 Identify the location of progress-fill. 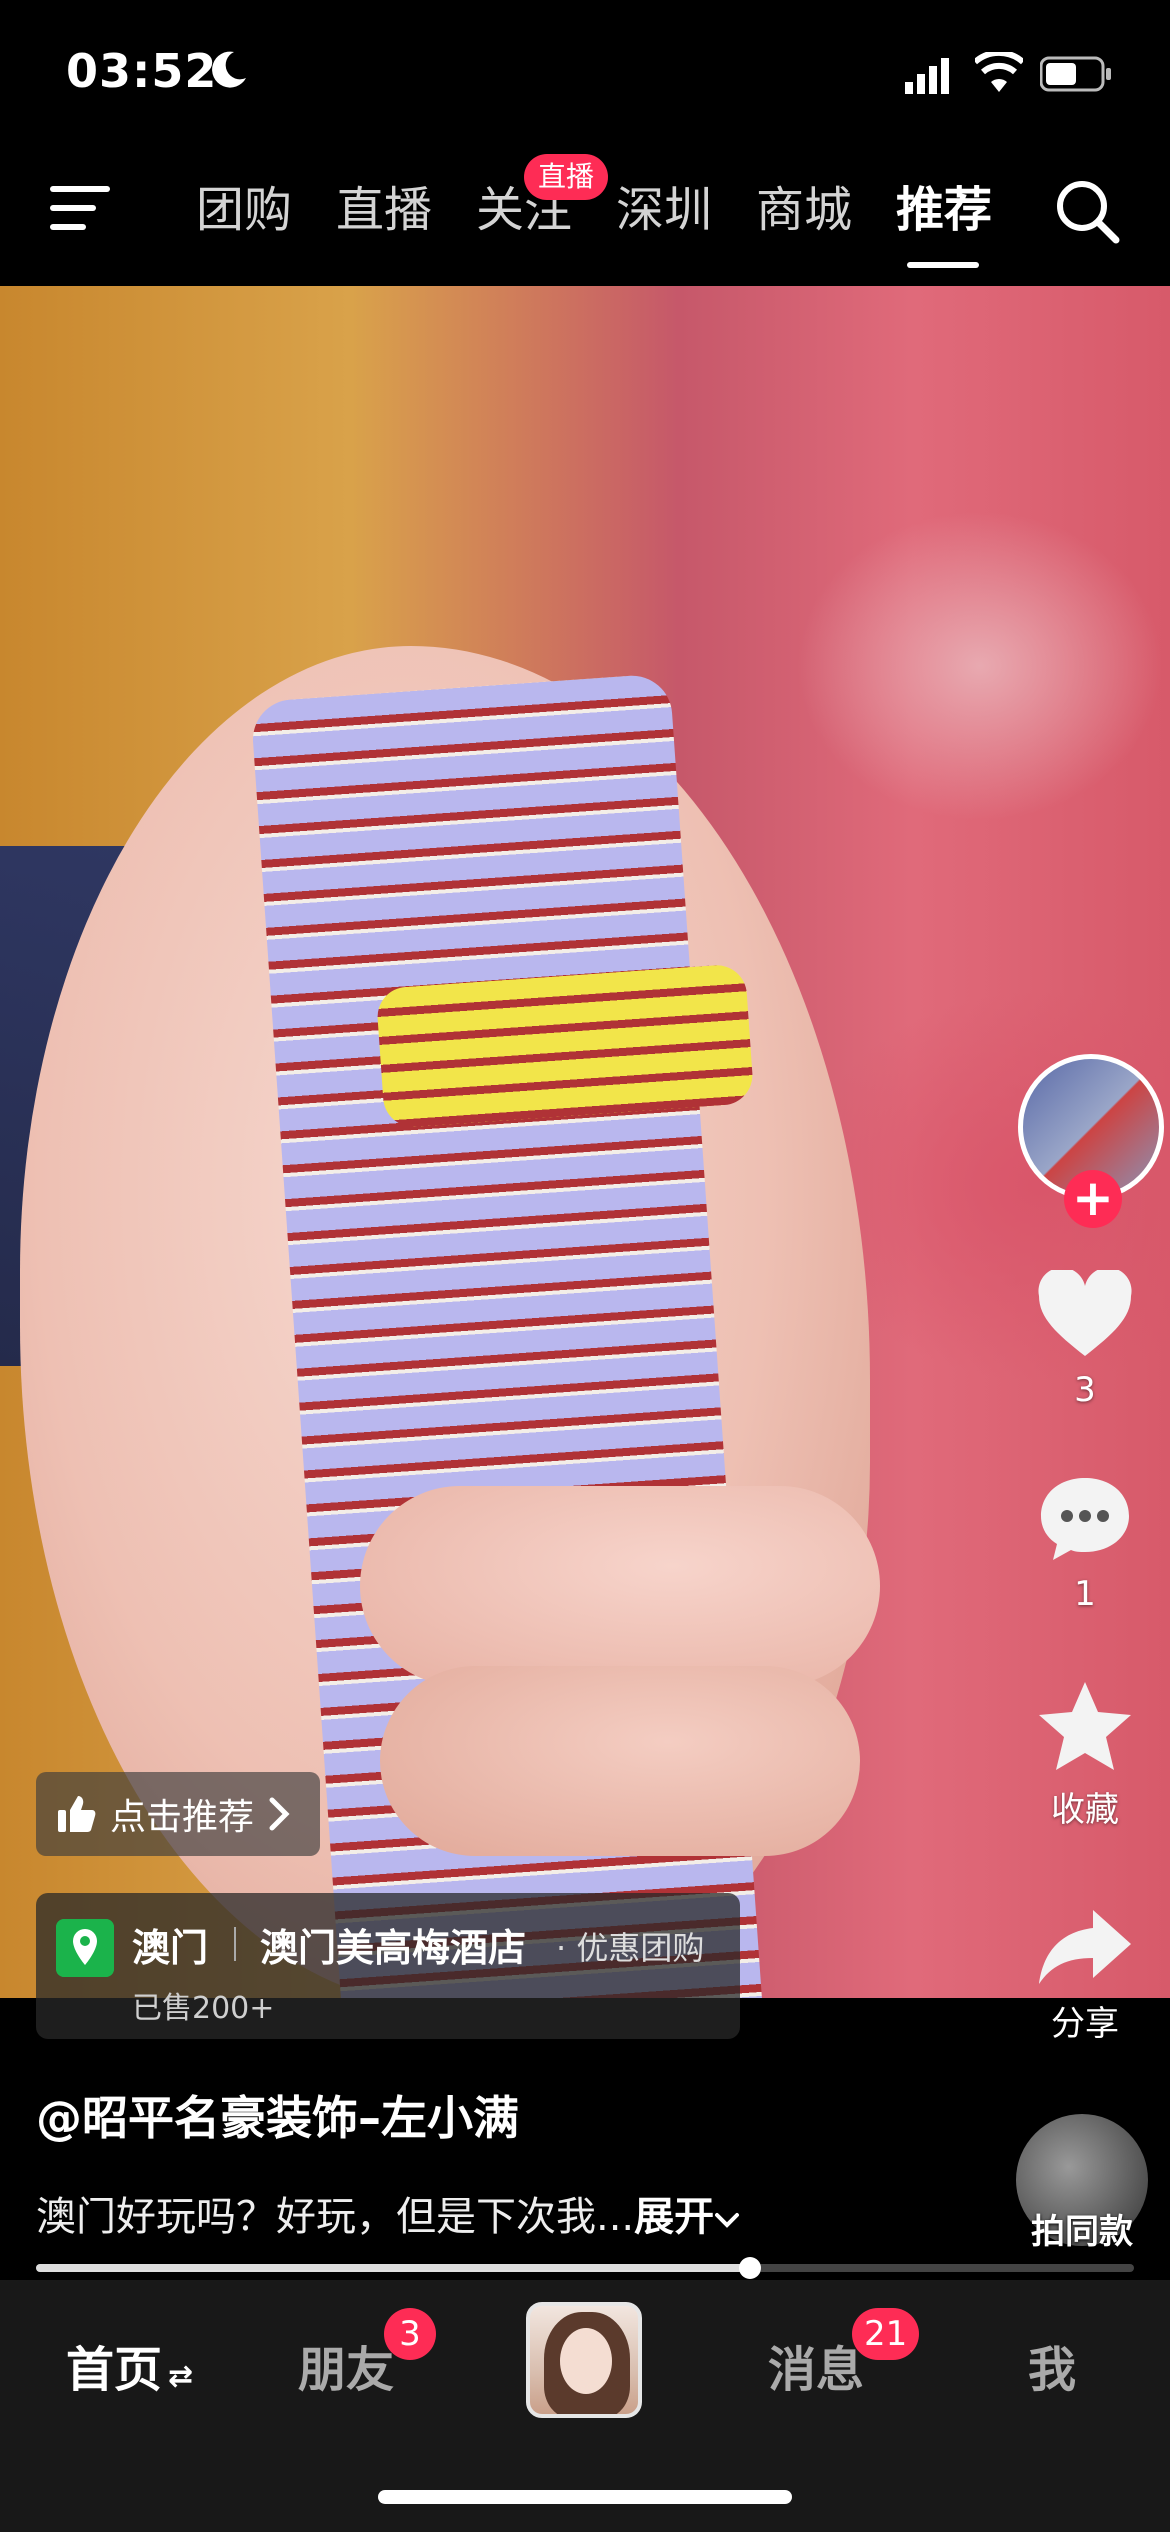
(393, 2268).